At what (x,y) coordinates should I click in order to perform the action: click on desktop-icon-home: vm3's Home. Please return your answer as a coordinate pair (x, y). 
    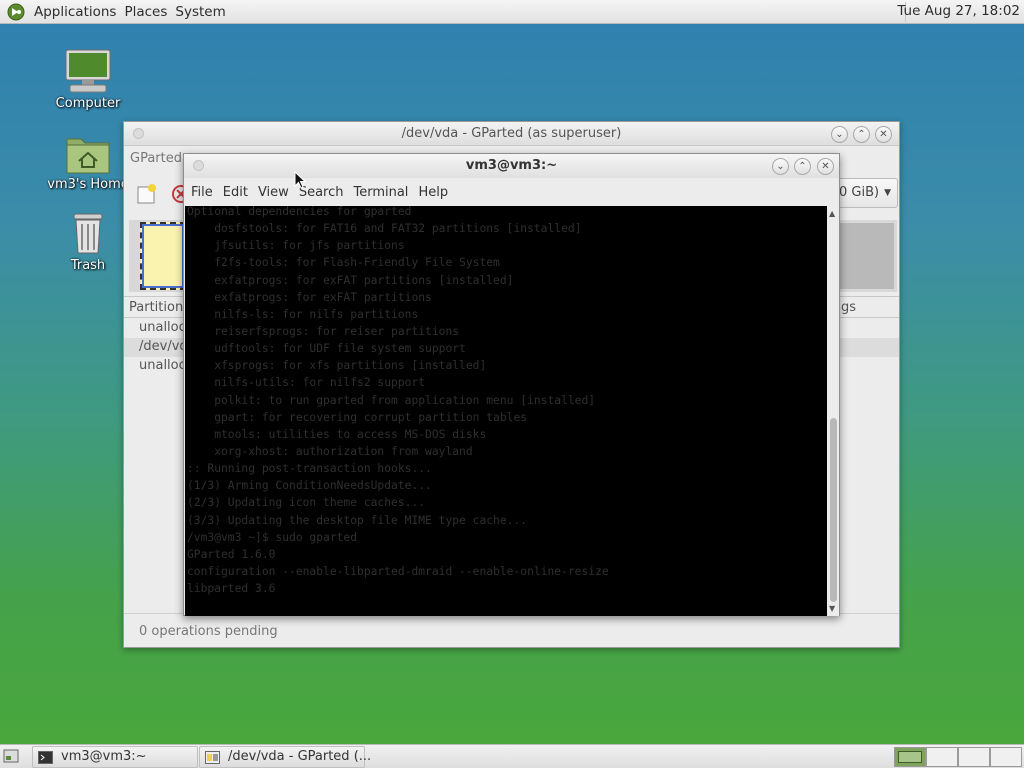
    Looking at the image, I should click on (88, 160).